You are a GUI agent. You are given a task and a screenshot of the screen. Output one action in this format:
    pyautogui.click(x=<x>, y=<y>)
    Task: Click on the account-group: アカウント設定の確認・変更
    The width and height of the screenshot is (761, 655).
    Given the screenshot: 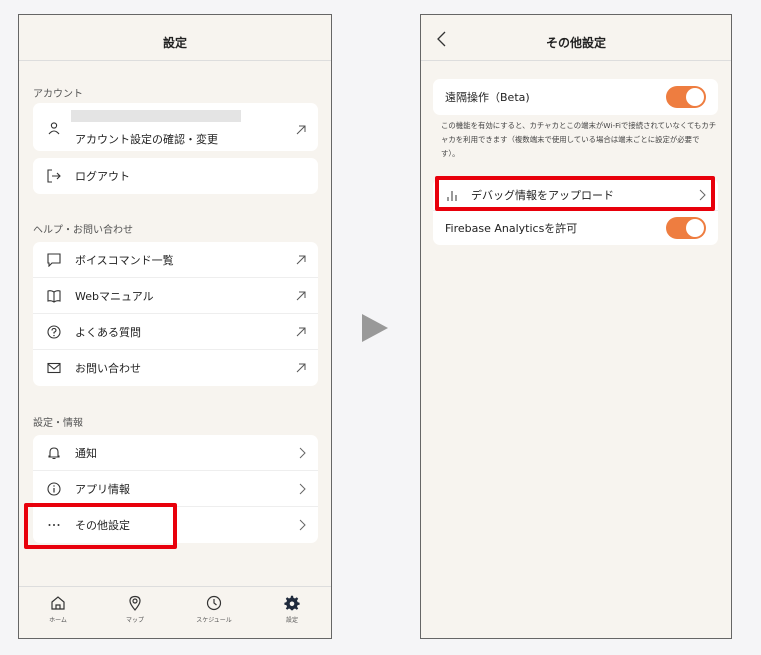 What is the action you would take?
    pyautogui.click(x=175, y=127)
    